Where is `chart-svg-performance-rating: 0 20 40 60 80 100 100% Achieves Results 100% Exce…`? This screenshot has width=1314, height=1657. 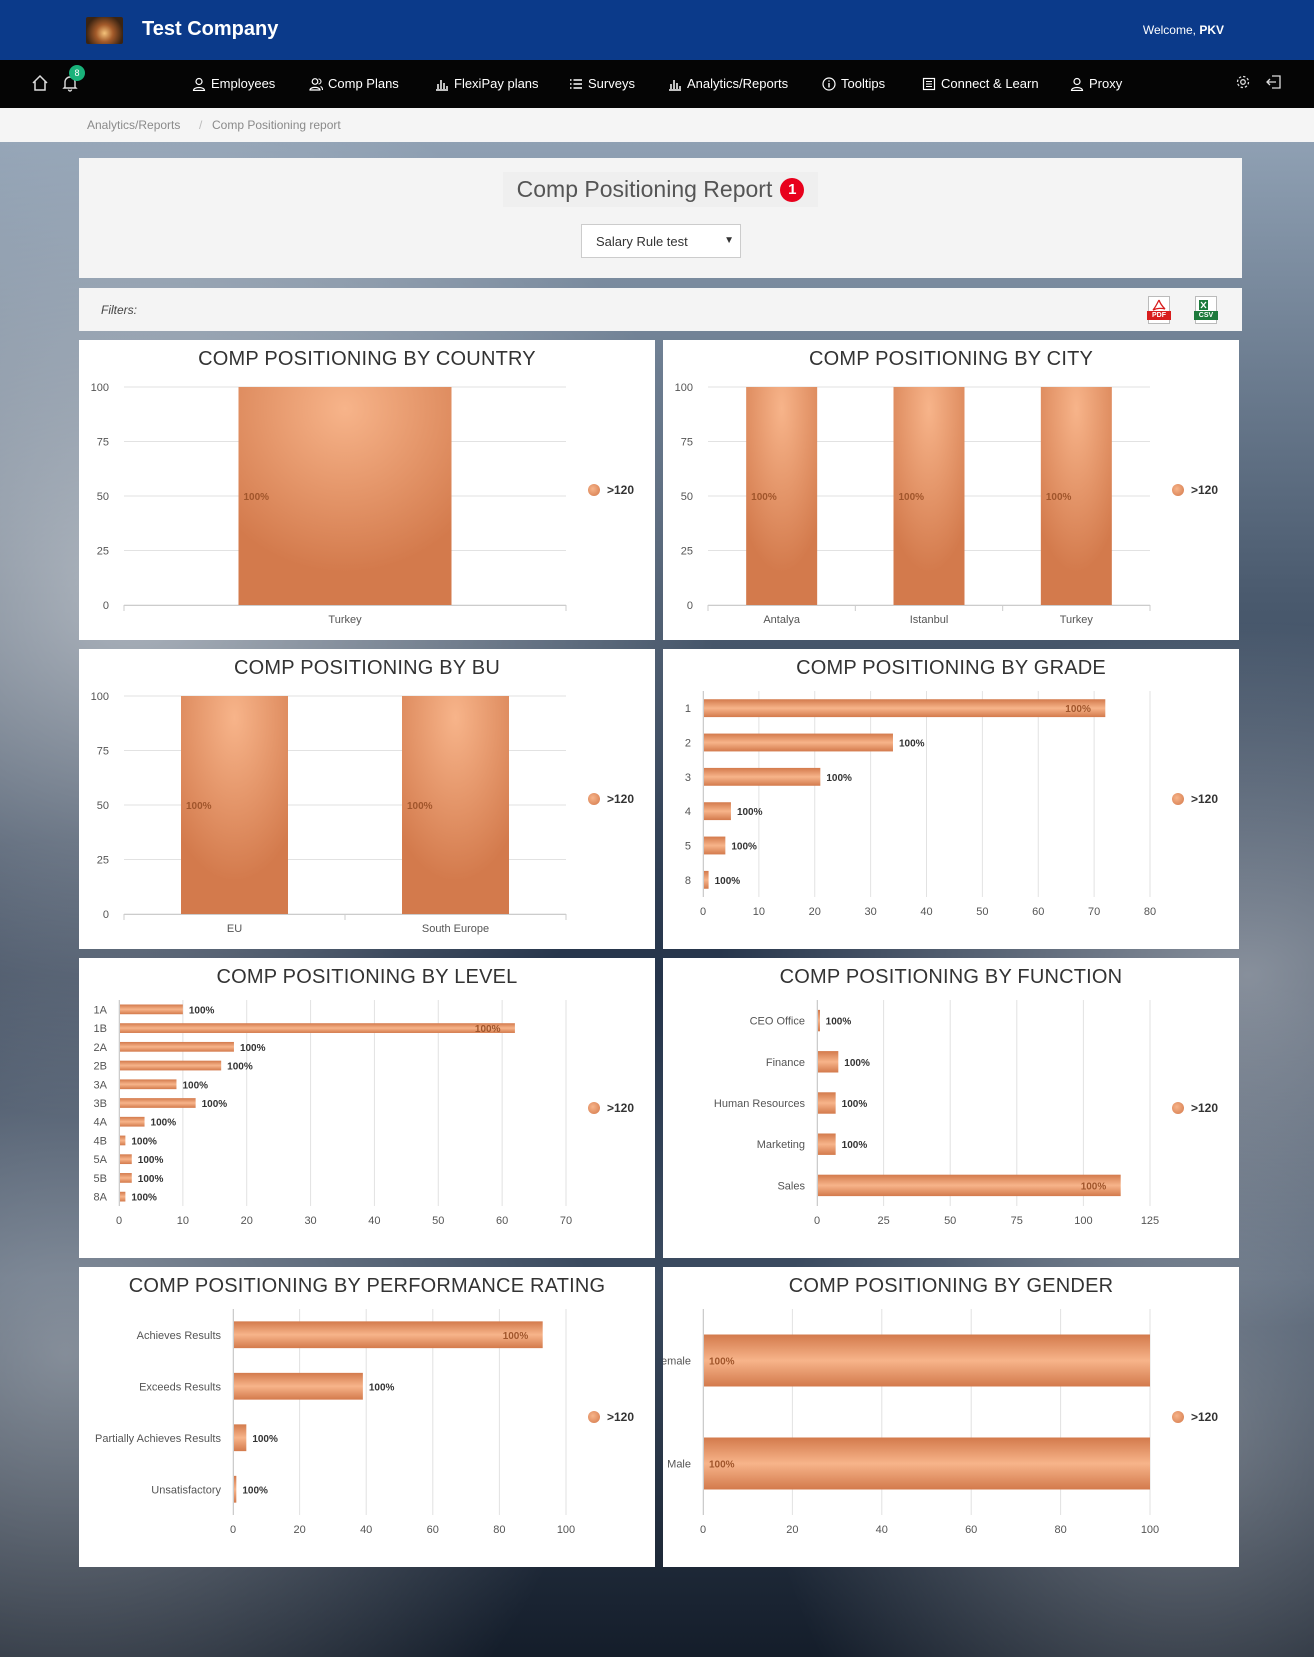
chart-svg-performance-rating: 0 20 40 60 80 100 100% Achieves Results 100% Exce… is located at coordinates (335, 1422).